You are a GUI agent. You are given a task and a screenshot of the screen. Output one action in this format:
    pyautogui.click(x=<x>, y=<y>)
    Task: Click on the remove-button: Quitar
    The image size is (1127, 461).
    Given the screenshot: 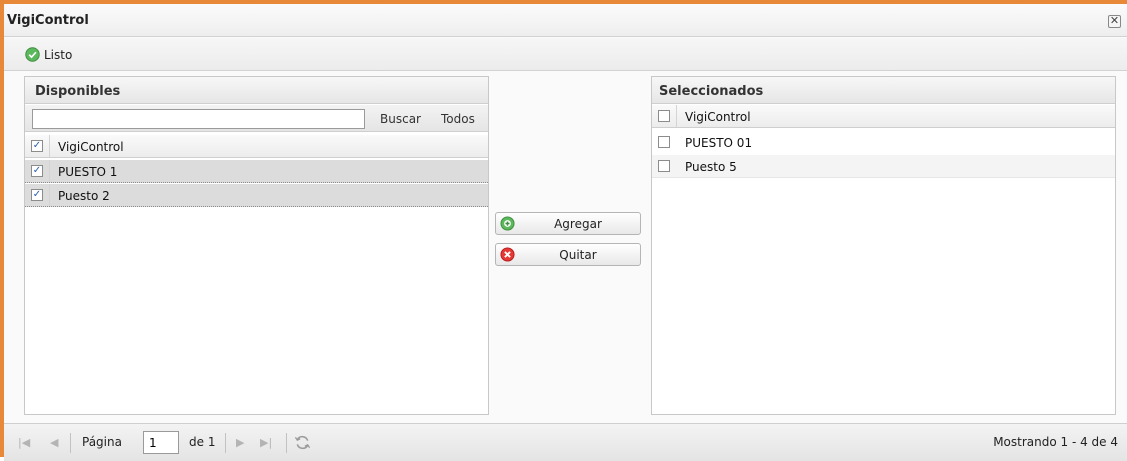 What is the action you would take?
    pyautogui.click(x=568, y=254)
    